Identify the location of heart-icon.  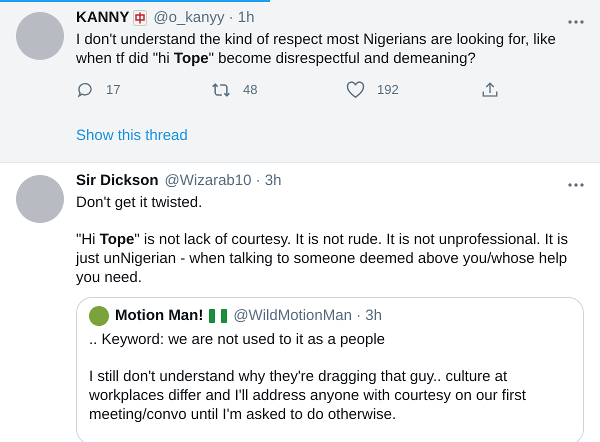
(355, 89).